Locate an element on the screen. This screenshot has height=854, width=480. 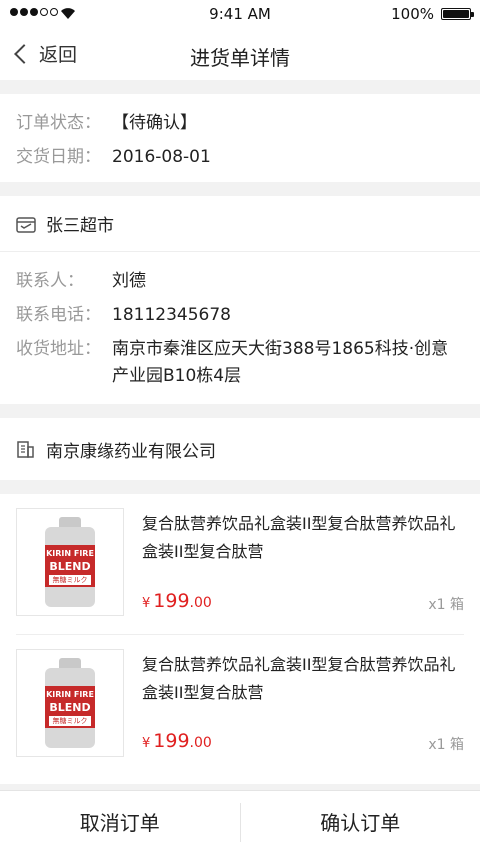
address-label: 收货地址： is located at coordinates (58, 349).